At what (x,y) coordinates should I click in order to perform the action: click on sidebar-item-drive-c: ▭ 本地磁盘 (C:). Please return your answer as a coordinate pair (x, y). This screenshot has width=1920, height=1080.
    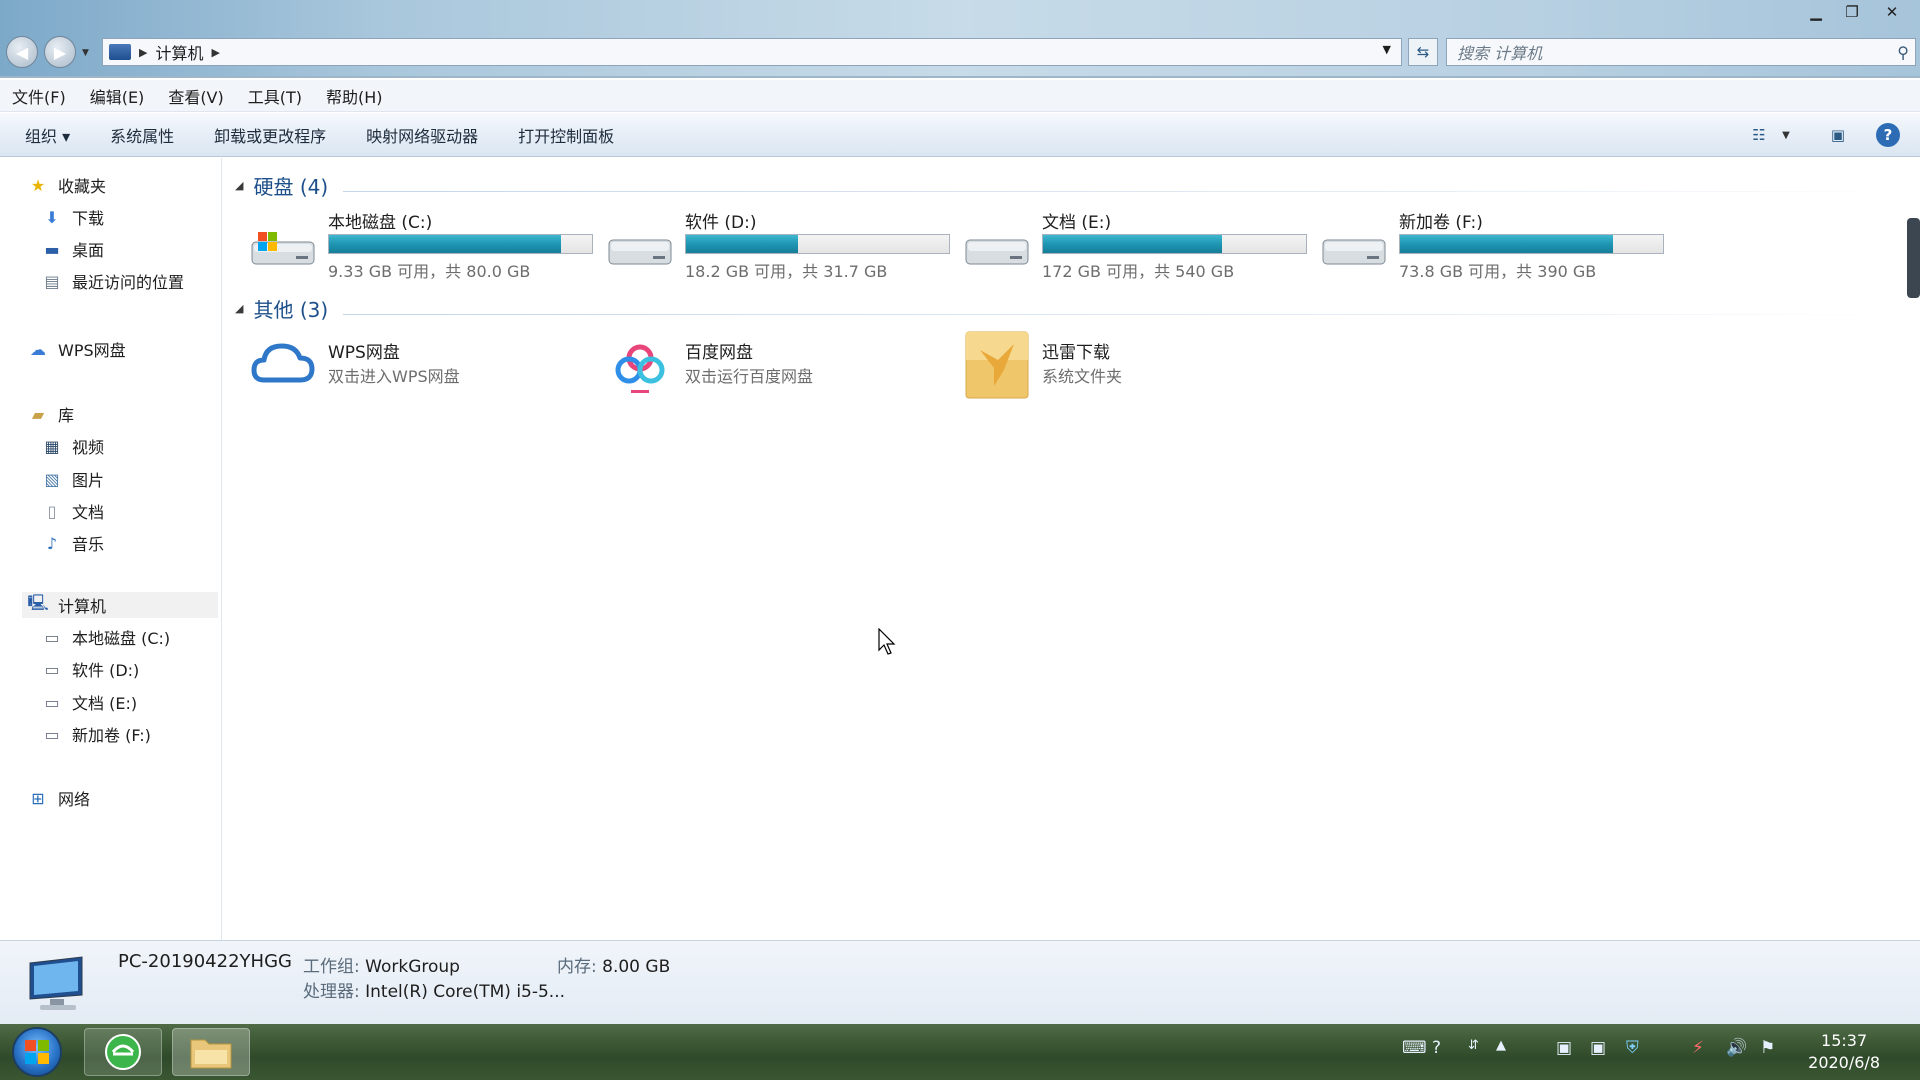
    Looking at the image, I should click on (106, 637).